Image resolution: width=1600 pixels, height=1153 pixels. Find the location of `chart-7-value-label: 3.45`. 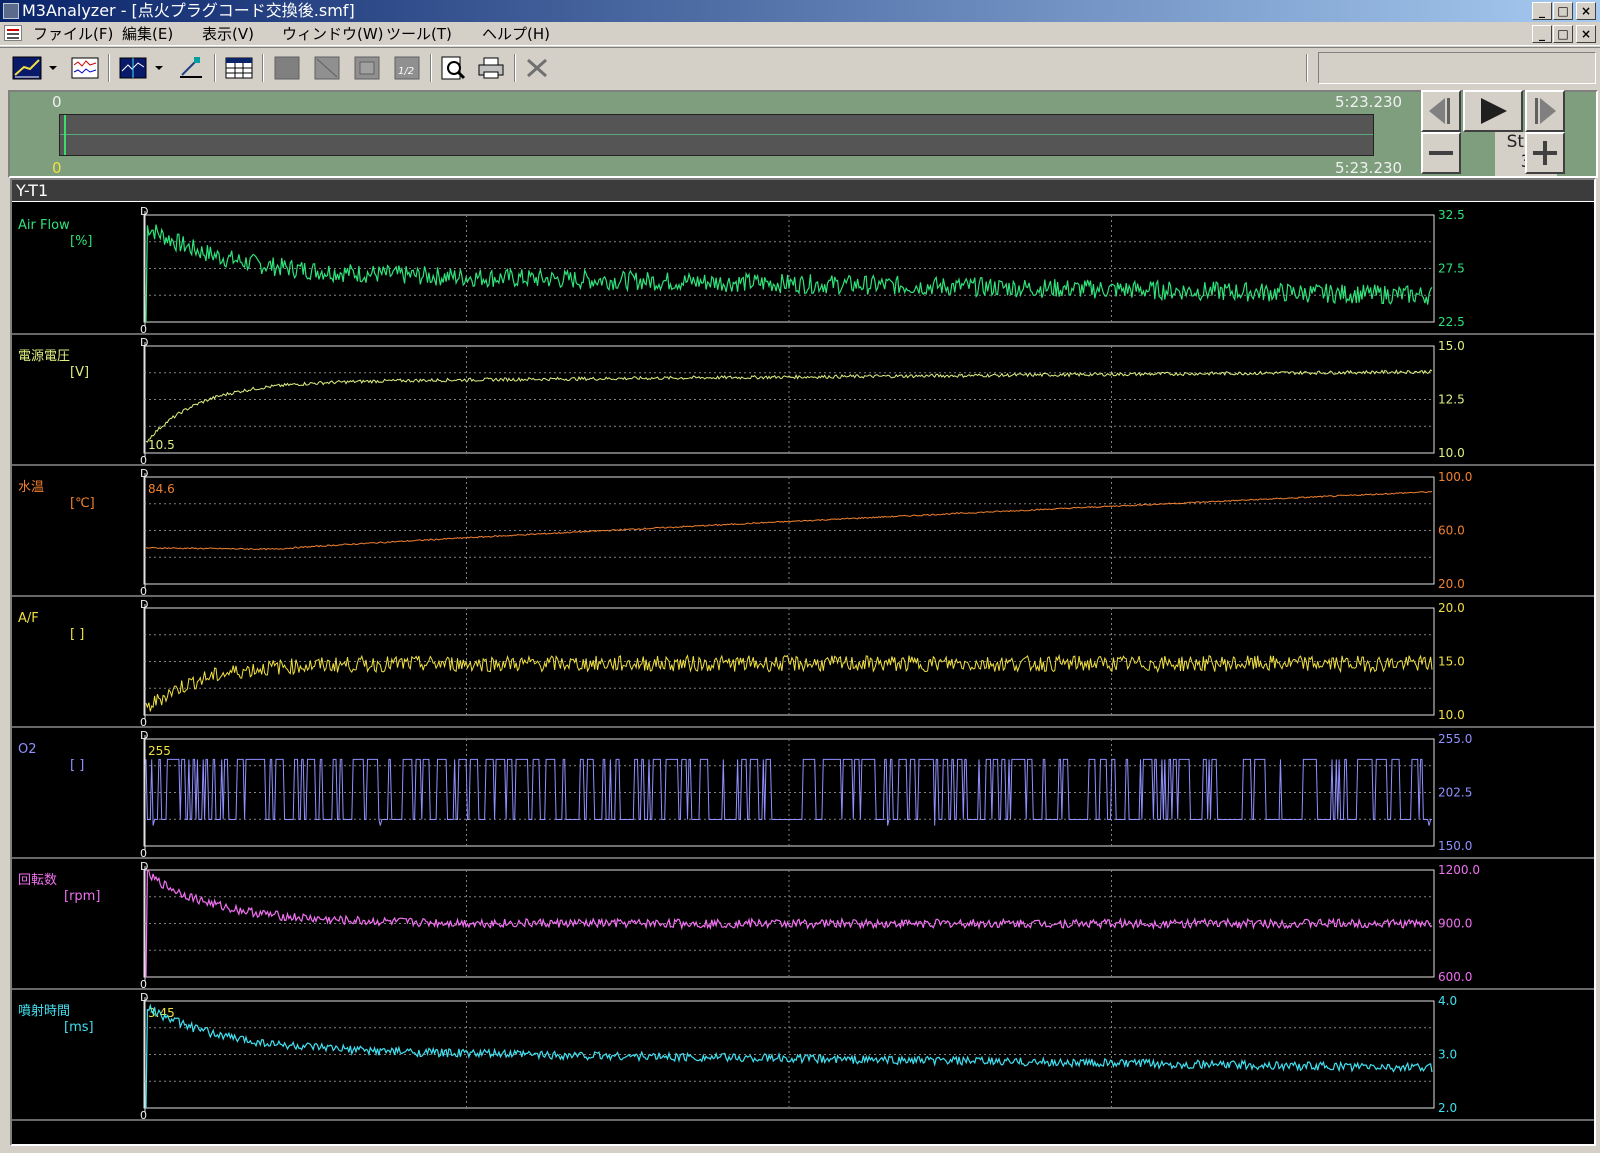

chart-7-value-label: 3.45 is located at coordinates (161, 1013).